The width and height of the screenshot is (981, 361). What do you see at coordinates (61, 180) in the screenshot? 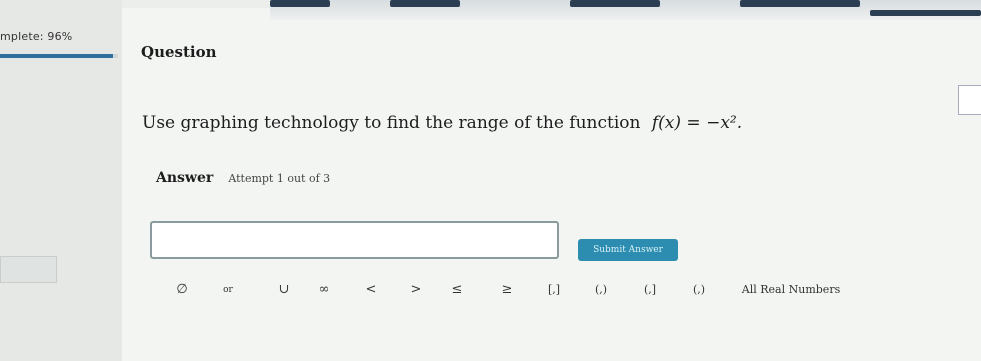
I see `left-panel: mplete: 96%` at bounding box center [61, 180].